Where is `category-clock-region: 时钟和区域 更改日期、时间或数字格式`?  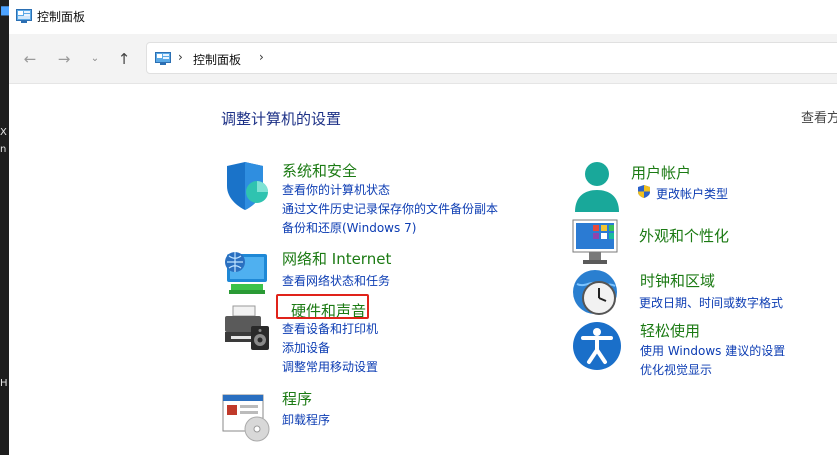
category-clock-region: 时钟和区域 更改日期、时间或数字格式 is located at coordinates (701, 293).